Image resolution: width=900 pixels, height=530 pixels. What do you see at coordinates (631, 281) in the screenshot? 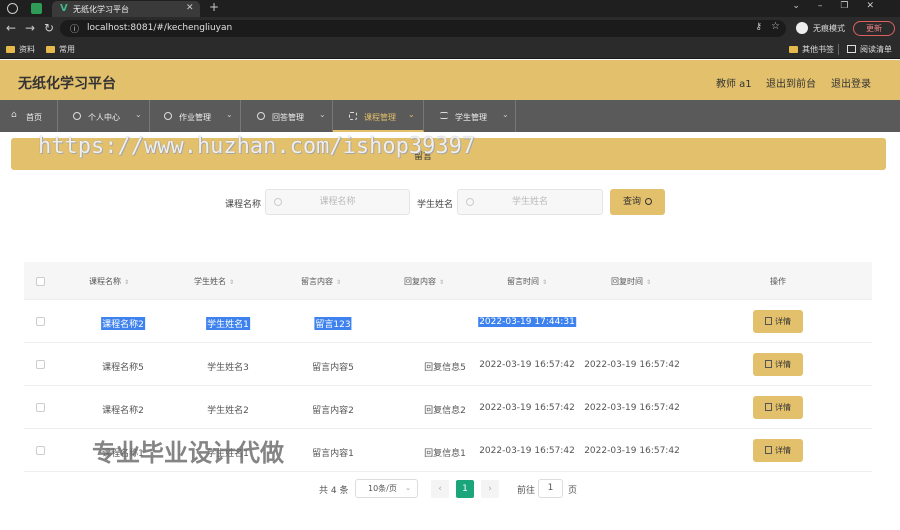
I see `col-reply-time: 回复时间 ⇕` at bounding box center [631, 281].